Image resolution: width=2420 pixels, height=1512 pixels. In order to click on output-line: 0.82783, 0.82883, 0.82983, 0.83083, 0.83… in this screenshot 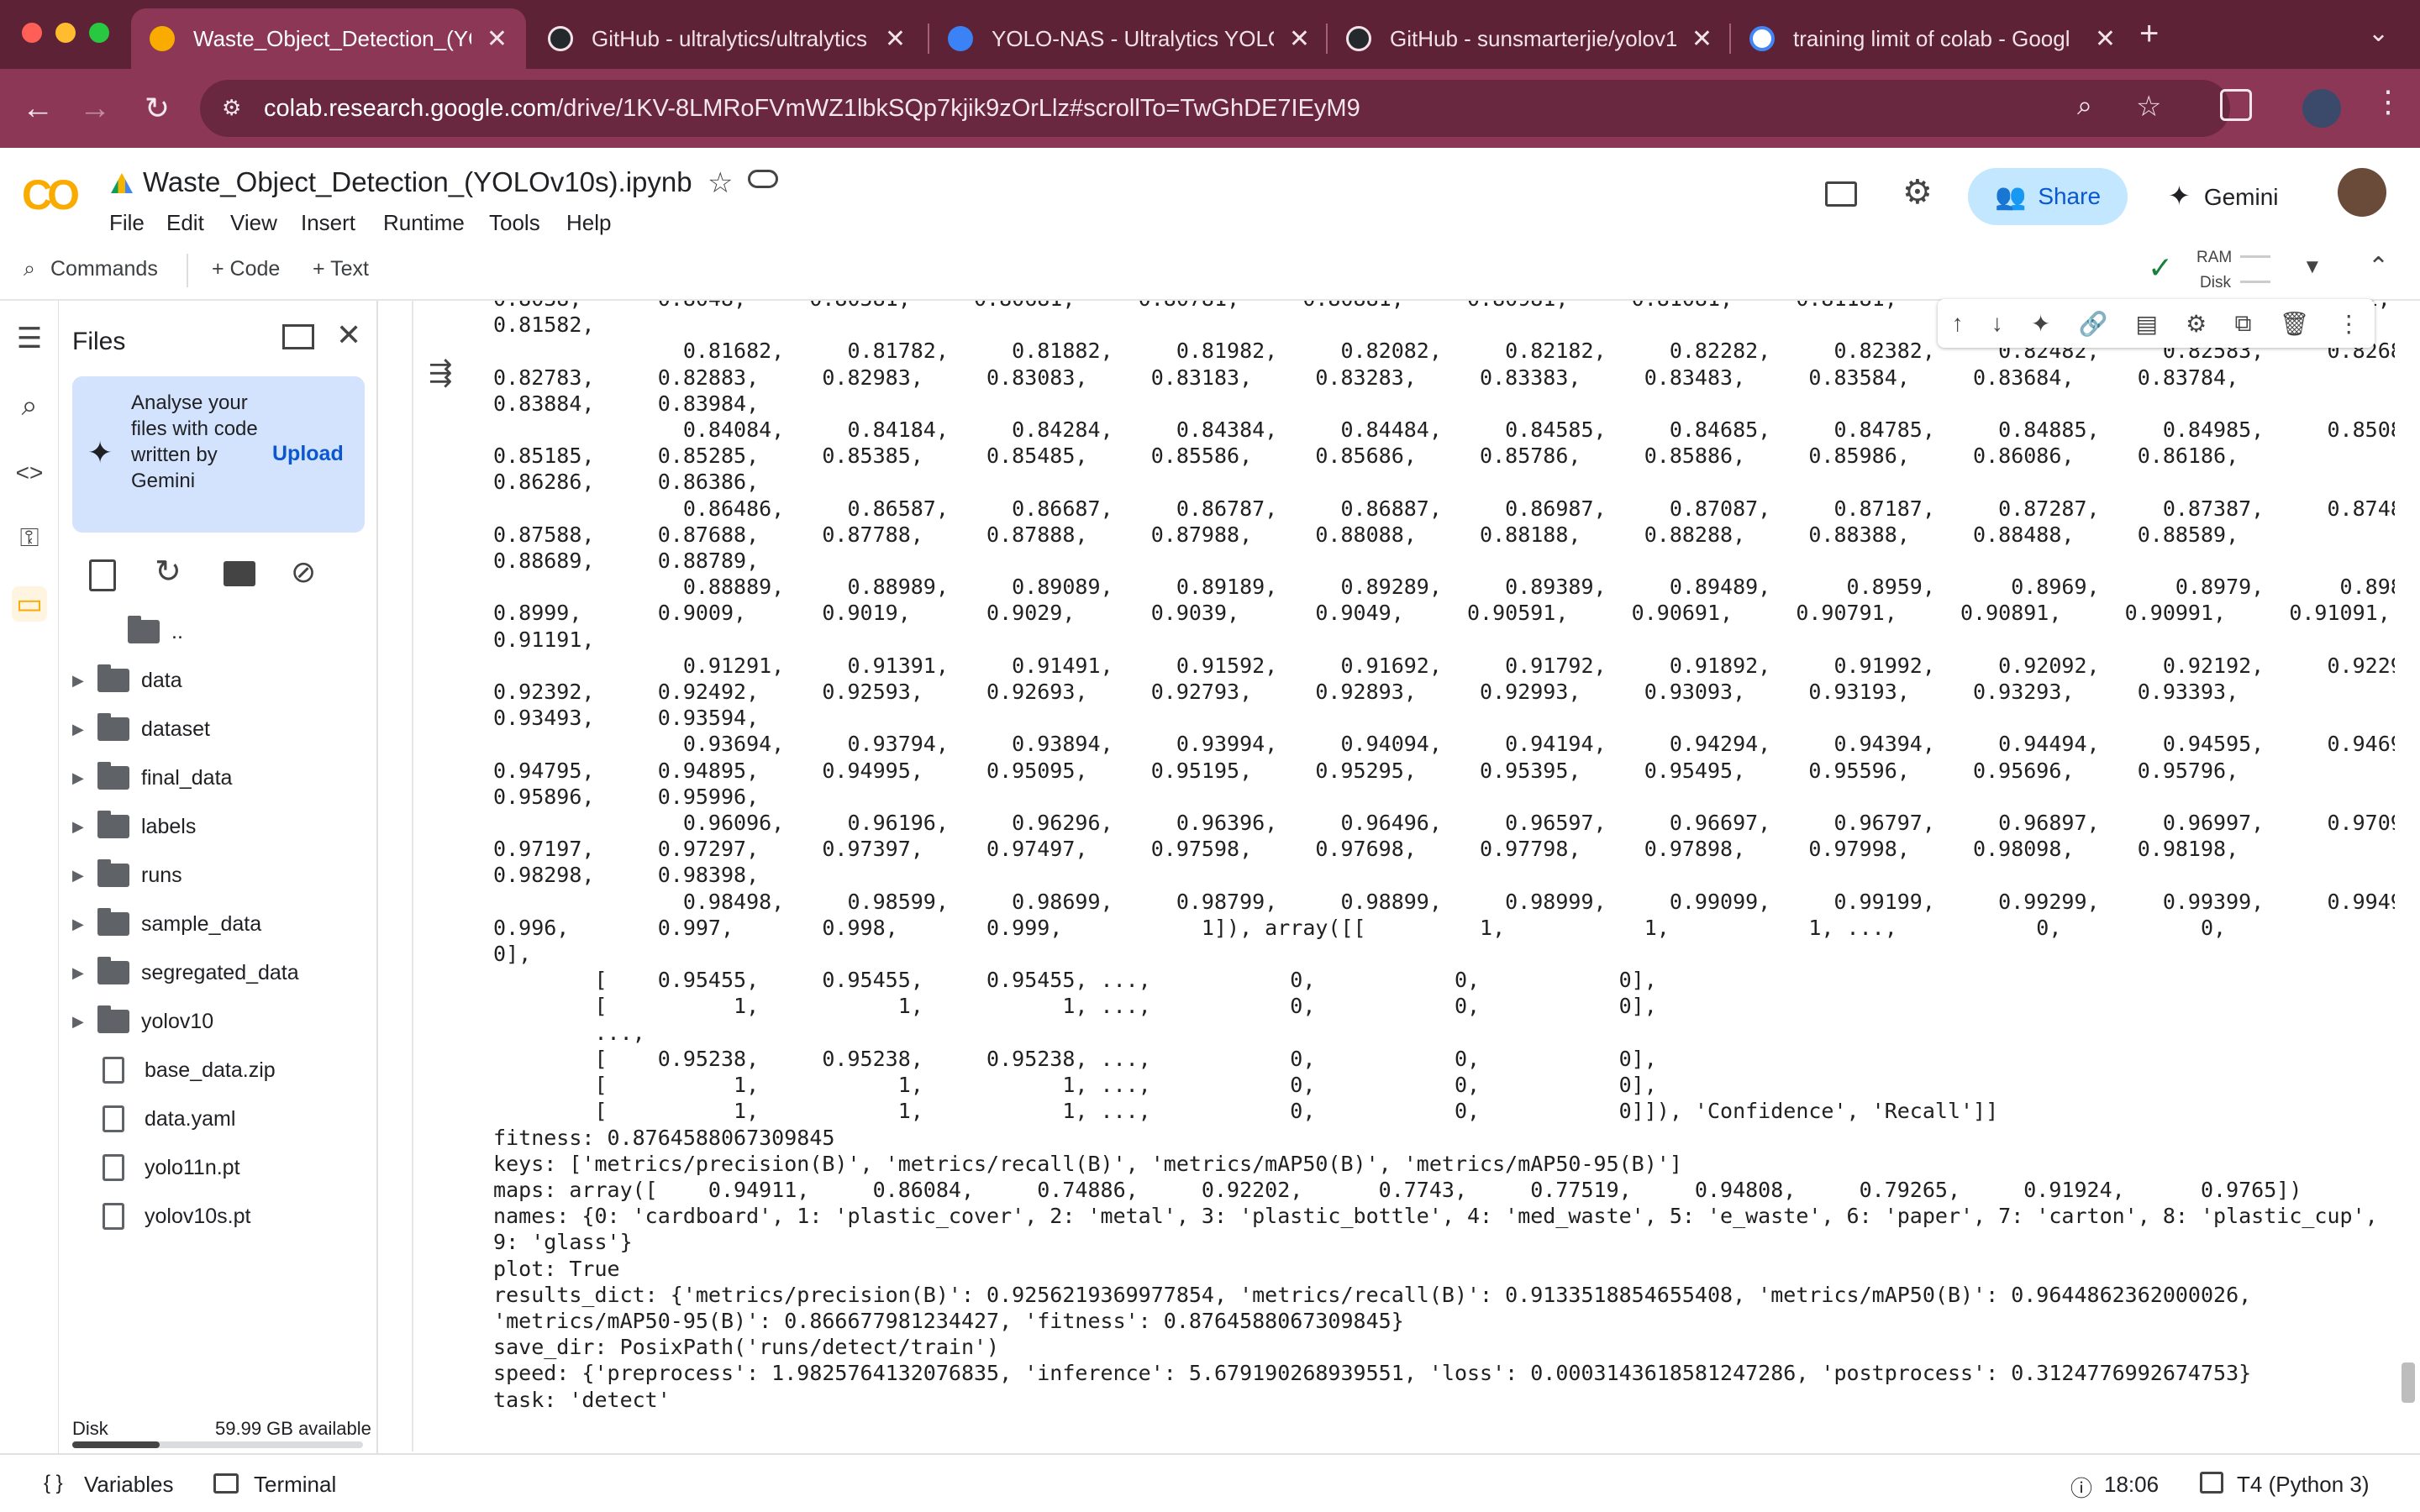, I will do `click(1360, 377)`.